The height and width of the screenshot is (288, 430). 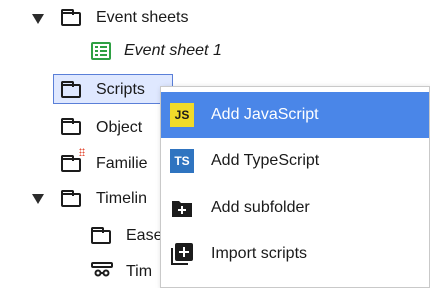 What do you see at coordinates (260, 207) in the screenshot?
I see `menu-item-label: Add subfolder` at bounding box center [260, 207].